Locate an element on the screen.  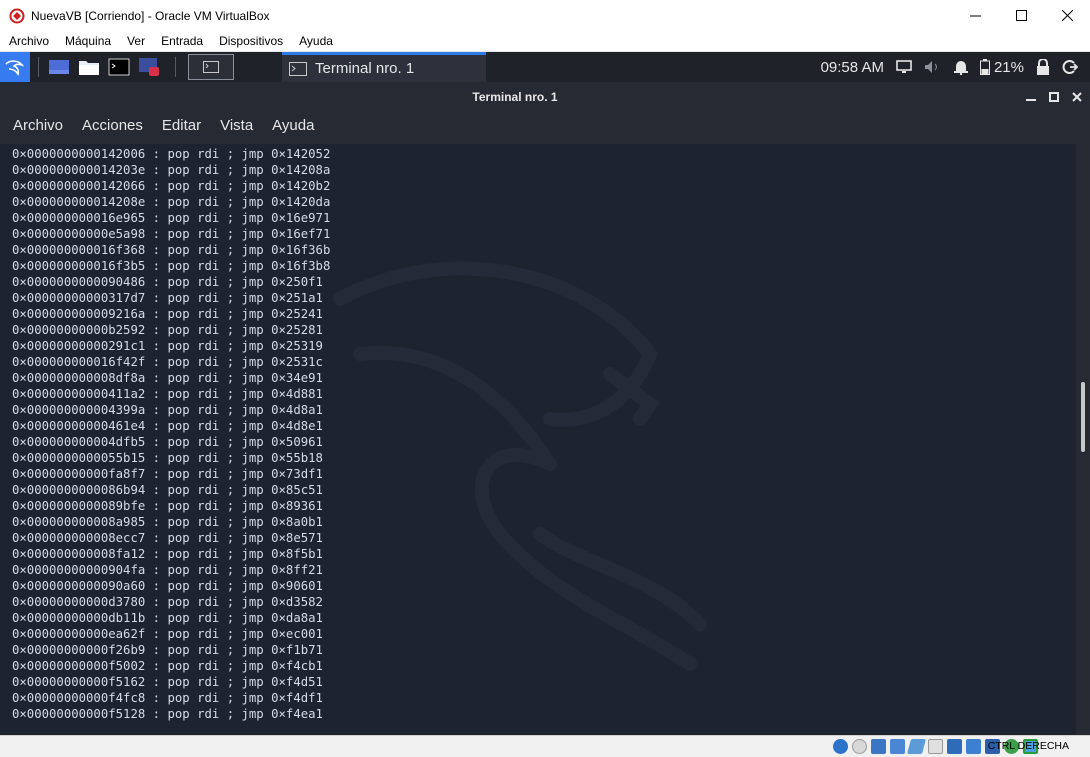
battery-tray-button: 21% is located at coordinates (1001, 67).